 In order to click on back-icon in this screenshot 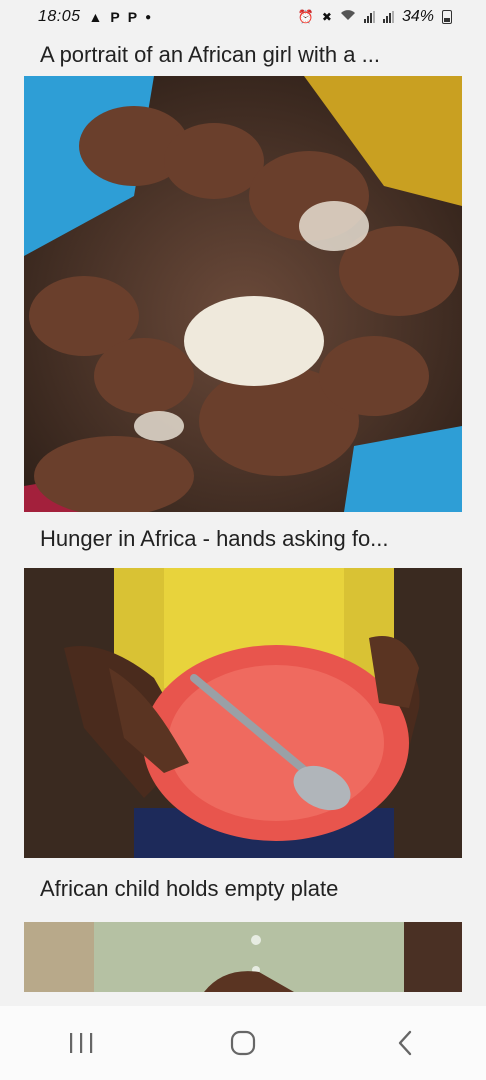, I will do `click(405, 1043)`.